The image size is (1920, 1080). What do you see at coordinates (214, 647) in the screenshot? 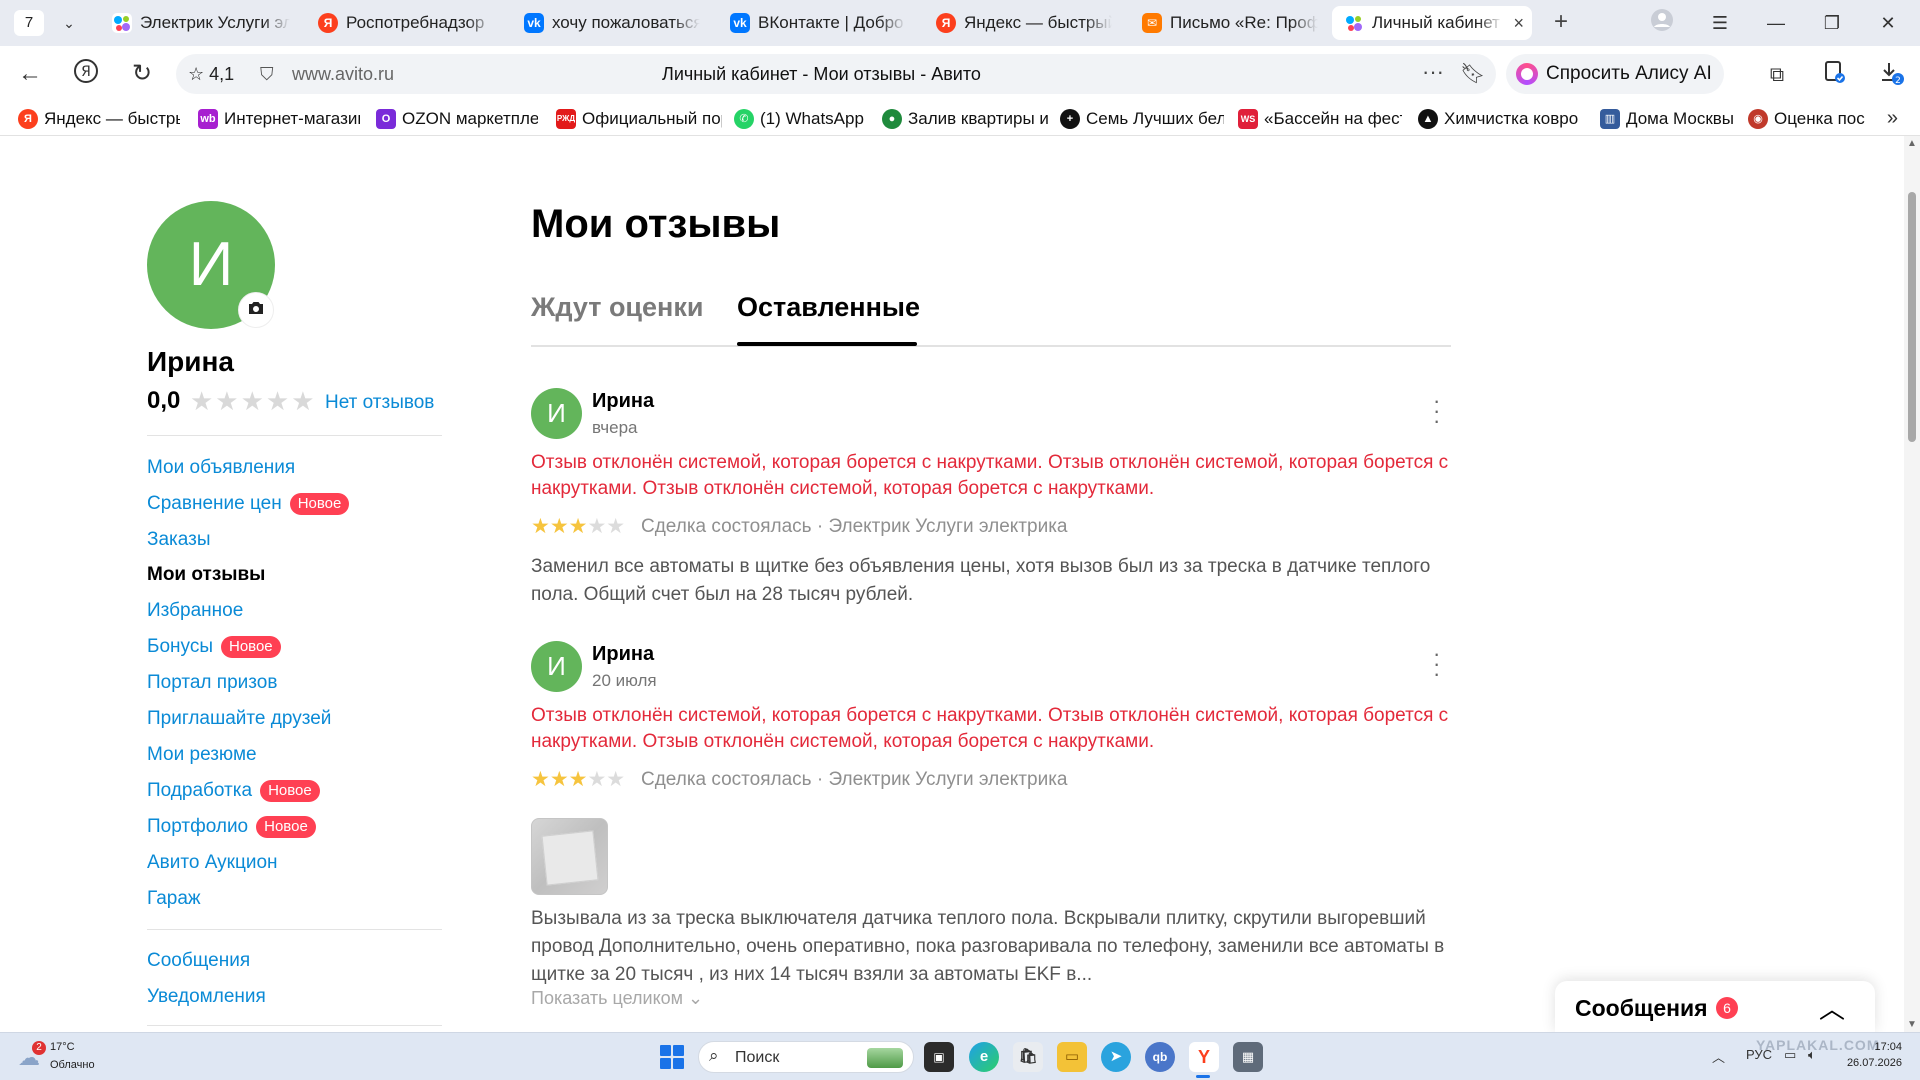
I see `sidebar-item-bonuses: Бонусы Новое` at bounding box center [214, 647].